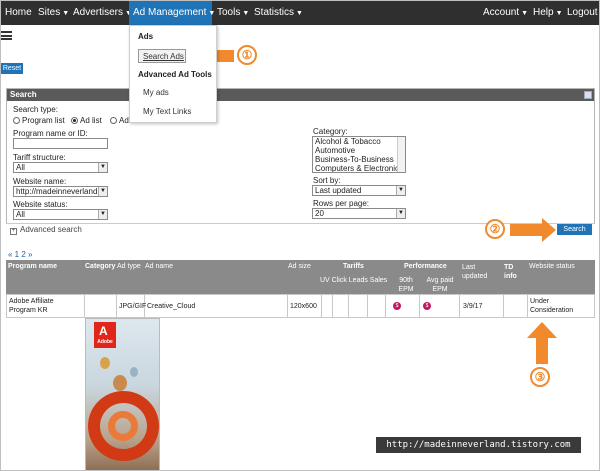  I want to click on nav-logout-label: Logout, so click(582, 12).